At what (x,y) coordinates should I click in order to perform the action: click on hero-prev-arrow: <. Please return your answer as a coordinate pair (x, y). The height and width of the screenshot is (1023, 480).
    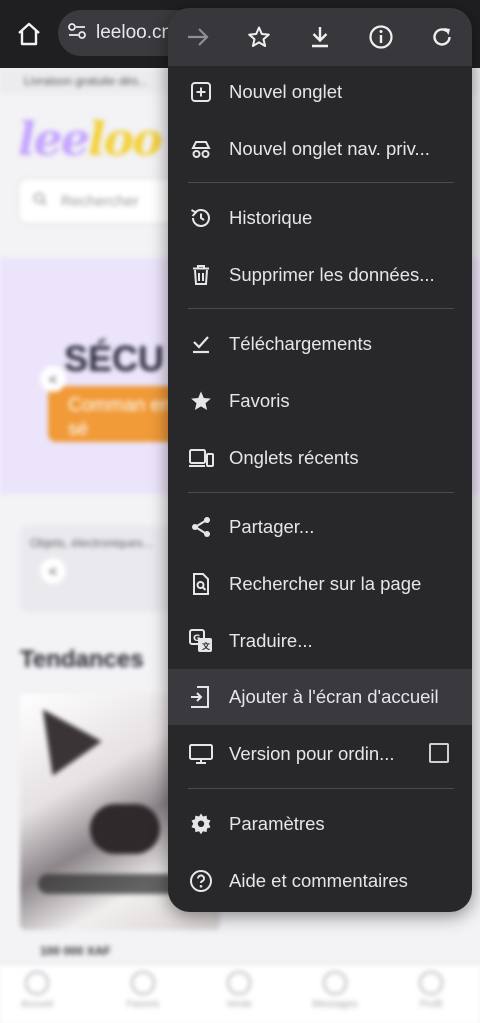
    Looking at the image, I should click on (53, 379).